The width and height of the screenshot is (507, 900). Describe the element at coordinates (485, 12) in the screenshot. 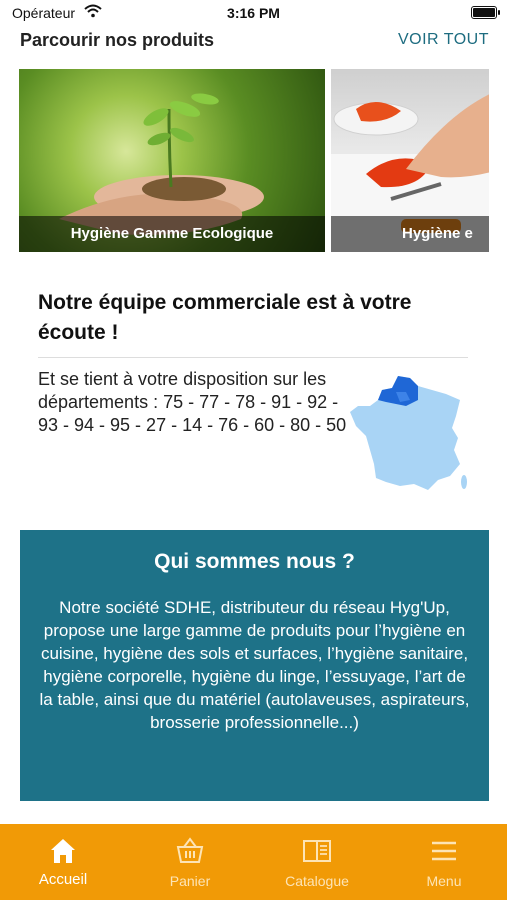

I see `battery-icon` at that location.